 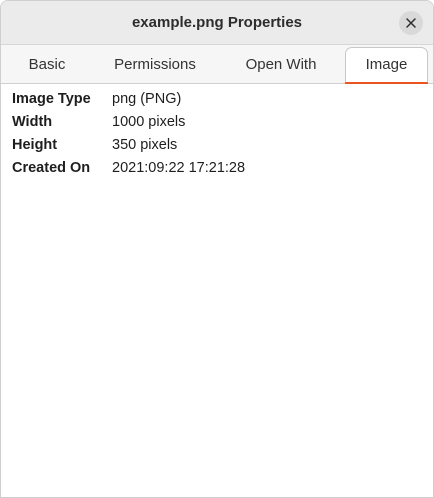 I want to click on tab-basic: Basic, so click(x=47, y=65).